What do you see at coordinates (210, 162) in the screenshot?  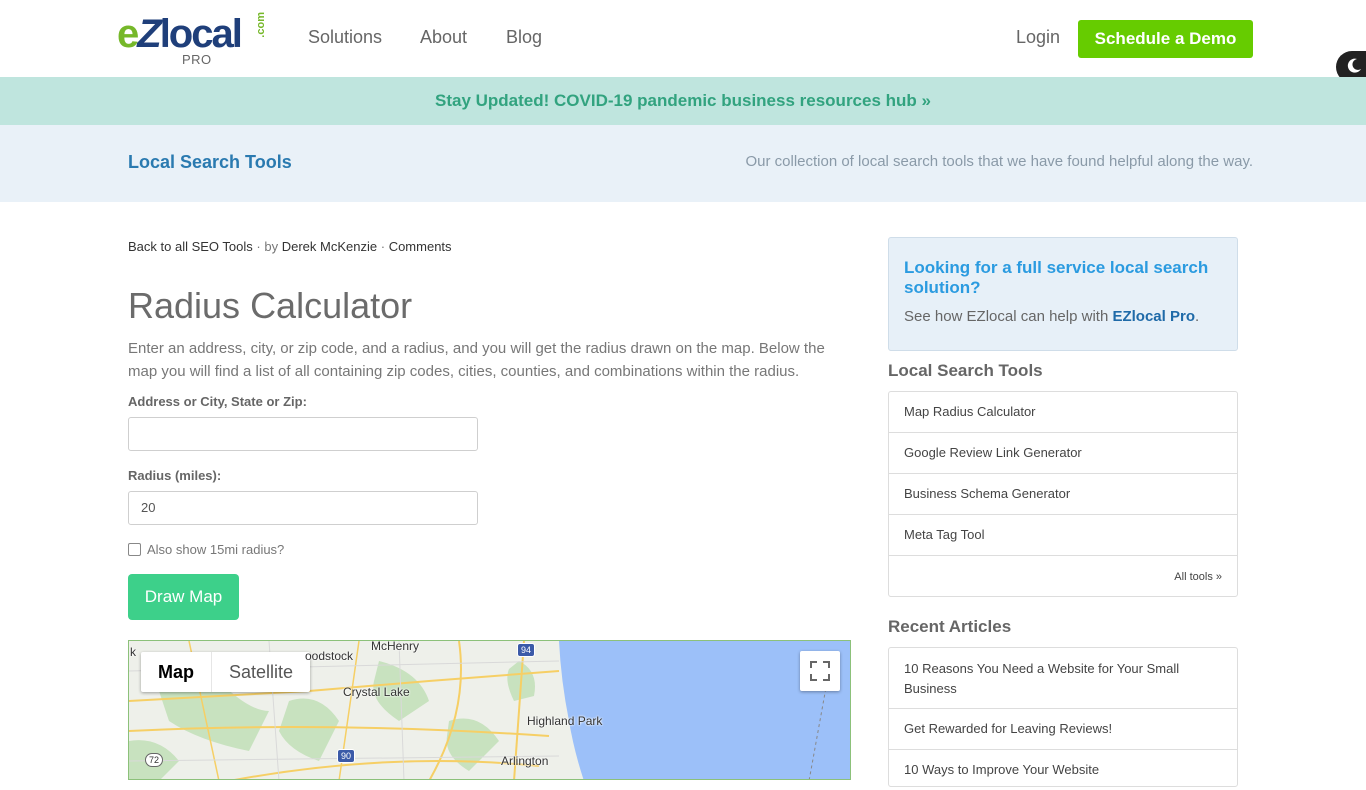 I see `band-title: Local Search Tools` at bounding box center [210, 162].